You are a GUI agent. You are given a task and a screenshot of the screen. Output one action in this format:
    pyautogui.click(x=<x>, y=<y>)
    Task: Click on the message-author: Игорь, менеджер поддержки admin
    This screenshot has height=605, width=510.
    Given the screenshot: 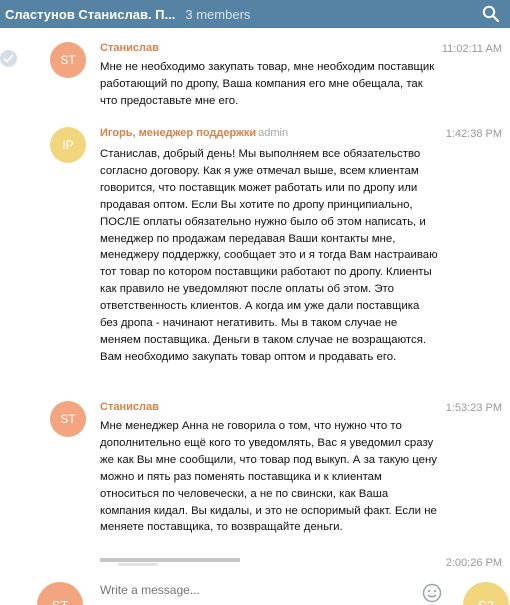 What is the action you would take?
    pyautogui.click(x=194, y=133)
    